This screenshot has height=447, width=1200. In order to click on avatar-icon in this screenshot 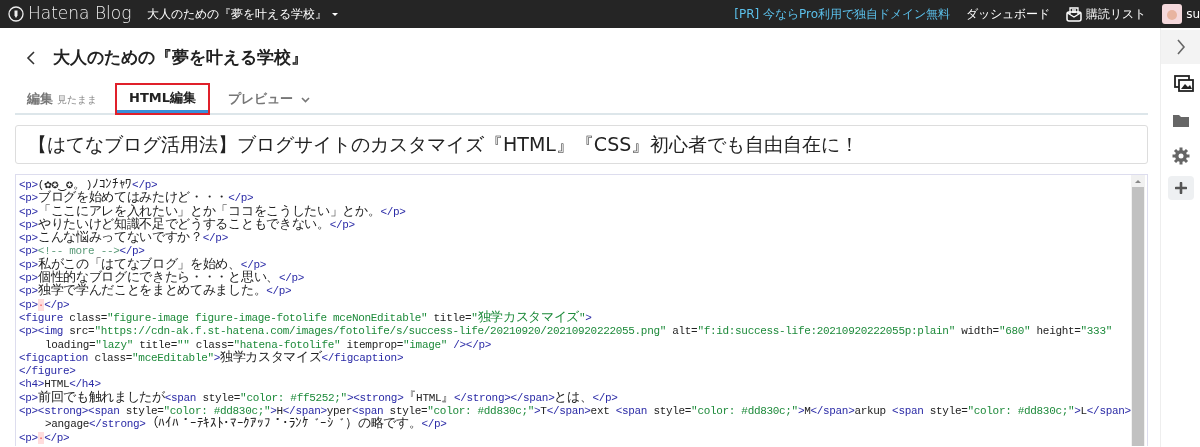, I will do `click(1172, 14)`.